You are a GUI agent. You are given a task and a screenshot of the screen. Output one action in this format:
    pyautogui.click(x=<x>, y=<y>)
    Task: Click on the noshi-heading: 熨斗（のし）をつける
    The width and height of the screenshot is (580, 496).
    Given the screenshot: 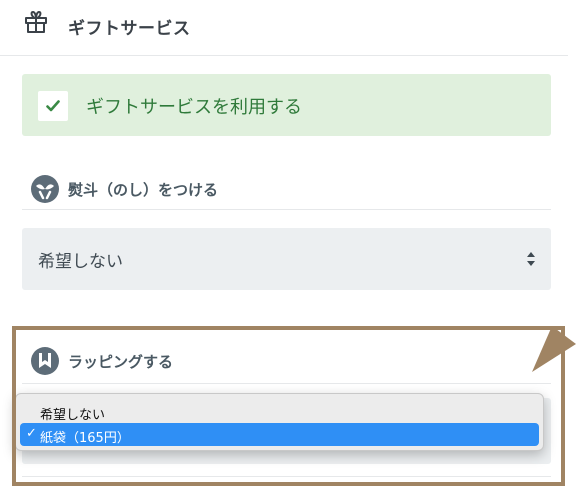 What is the action you would take?
    pyautogui.click(x=143, y=190)
    